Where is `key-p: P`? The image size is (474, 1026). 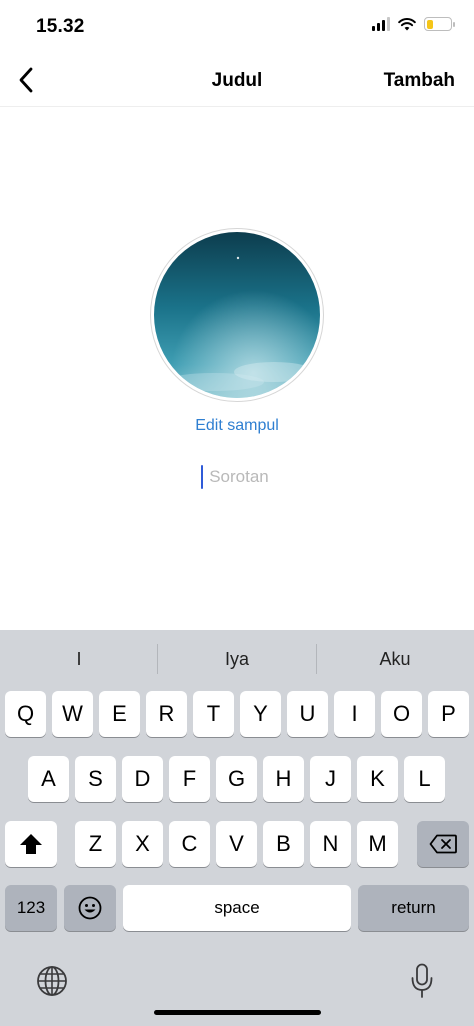 key-p: P is located at coordinates (448, 714).